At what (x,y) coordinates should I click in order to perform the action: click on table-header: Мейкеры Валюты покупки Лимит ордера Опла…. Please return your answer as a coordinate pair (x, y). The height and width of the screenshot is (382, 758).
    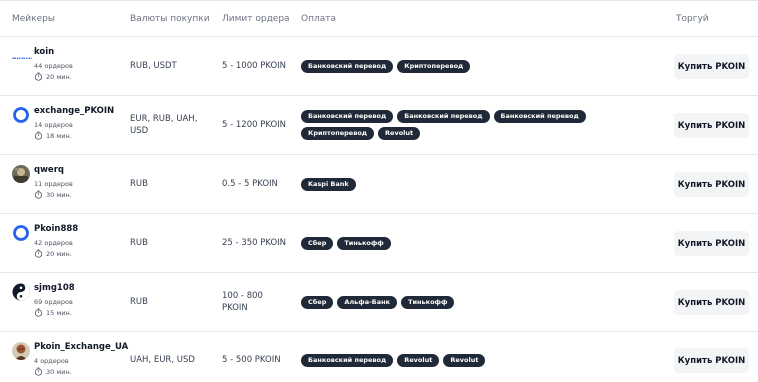
    Looking at the image, I should click on (379, 19).